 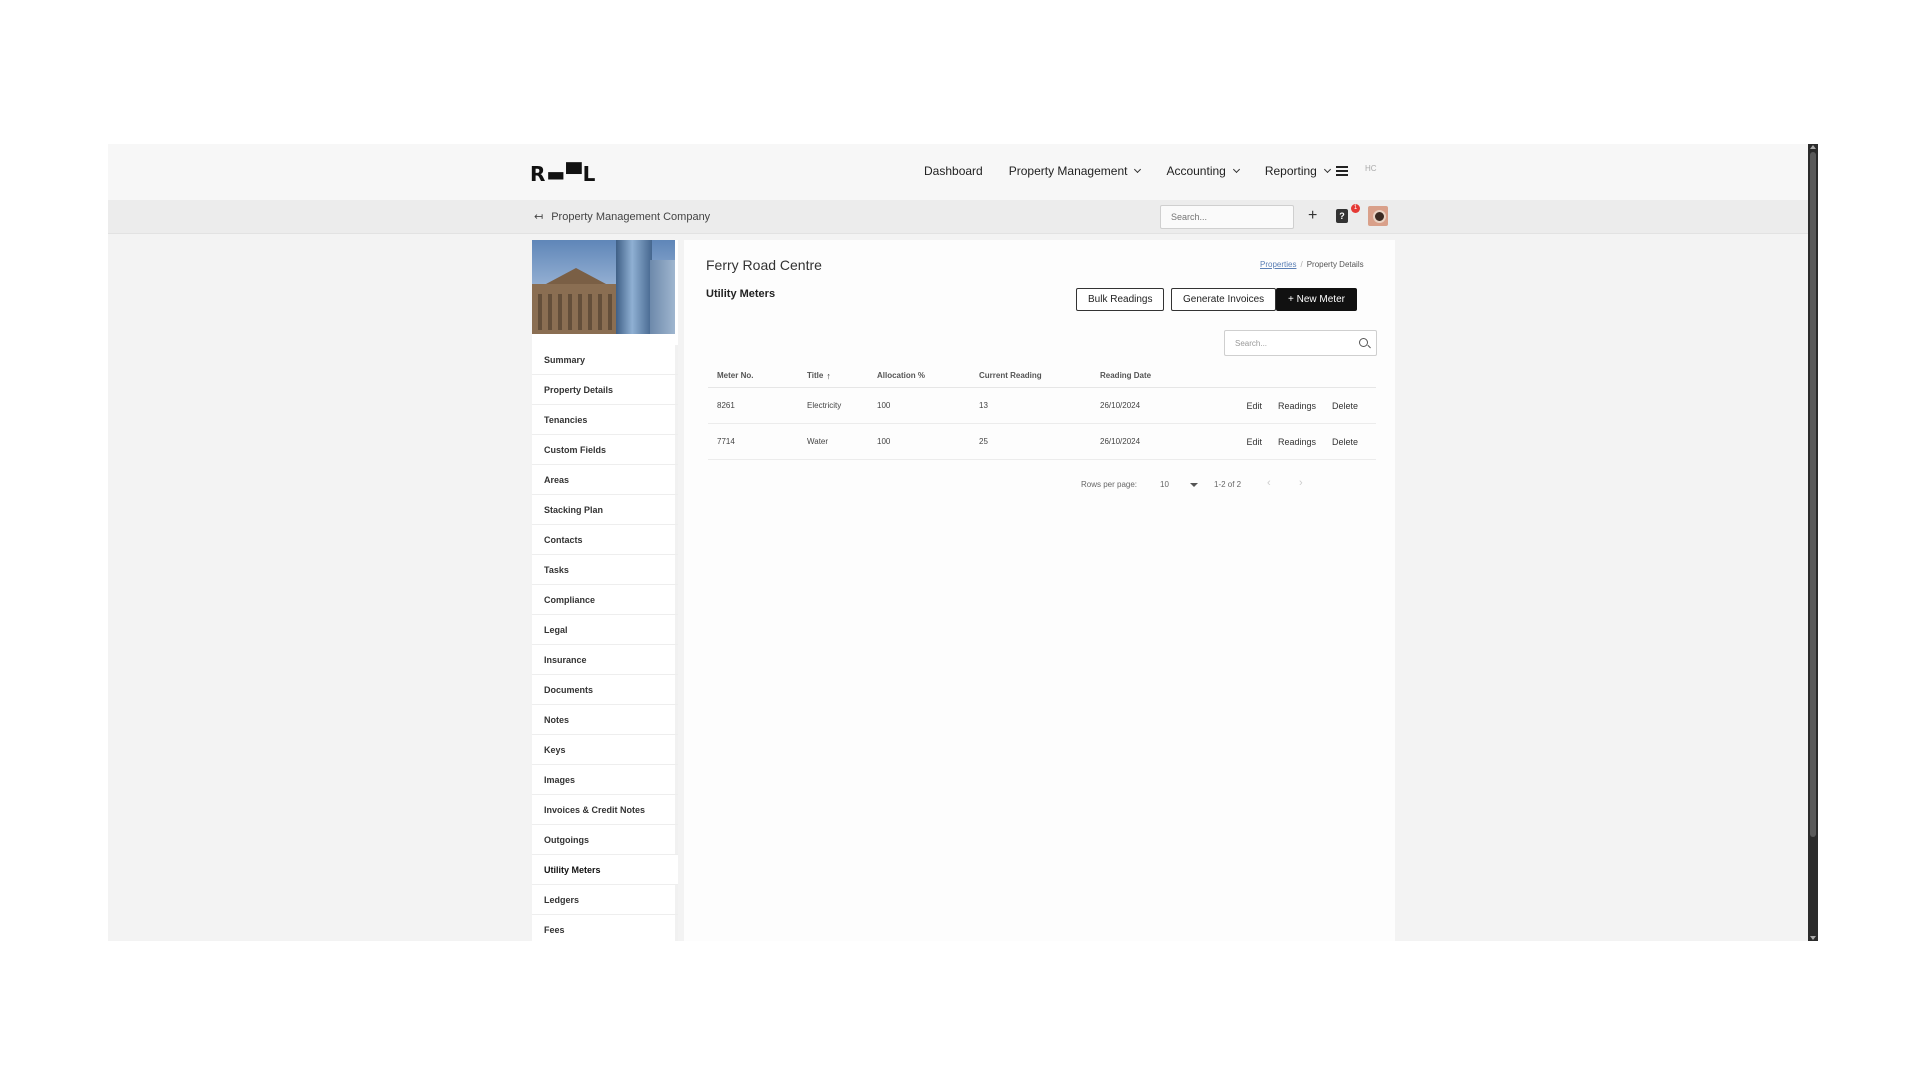 I want to click on cell-meter-no: 7714, so click(x=726, y=441).